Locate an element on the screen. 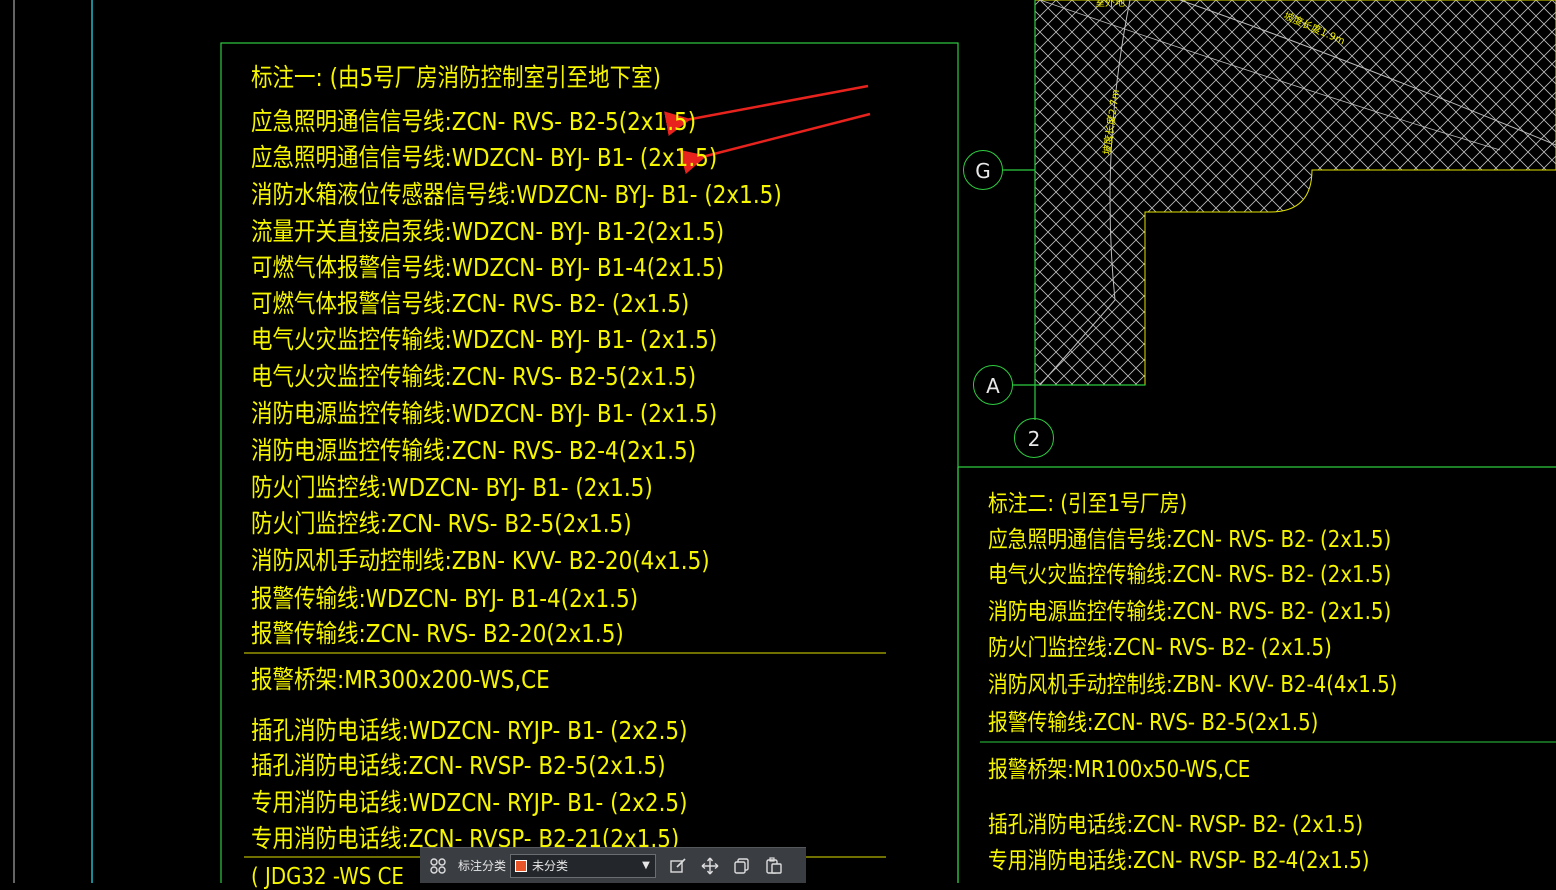  note1-line: 消防电源监控传输线:WDZCN- BYJ- B1- (2x1.5) is located at coordinates (484, 413).